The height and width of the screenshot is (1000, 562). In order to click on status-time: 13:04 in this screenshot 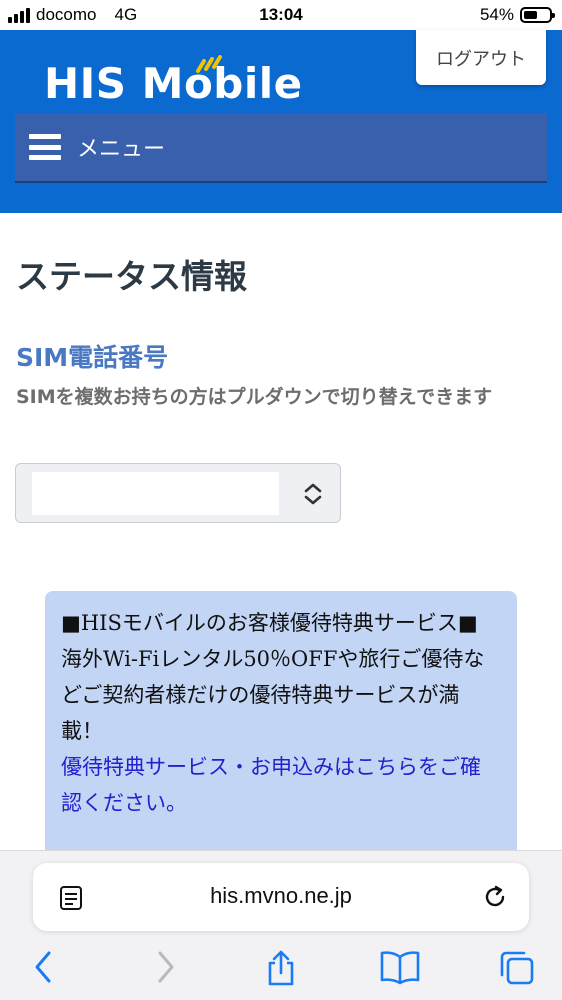, I will do `click(281, 14)`.